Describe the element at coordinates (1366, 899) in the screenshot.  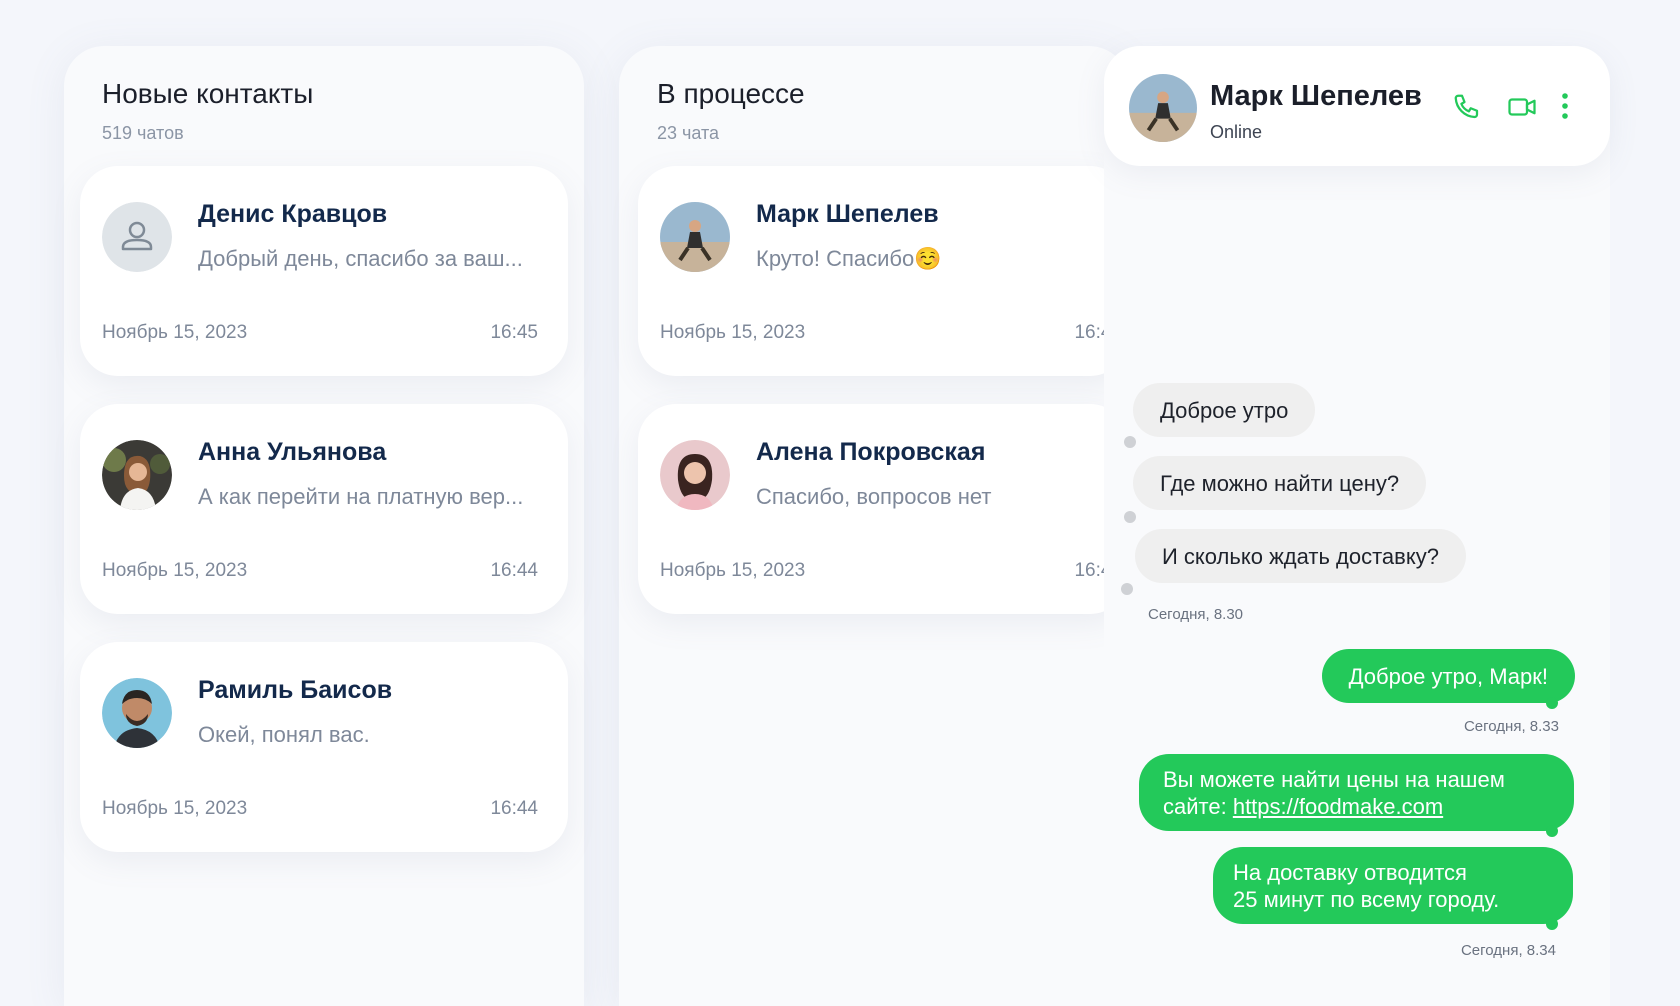
I see `message-line: 25 минут по всему городу.` at that location.